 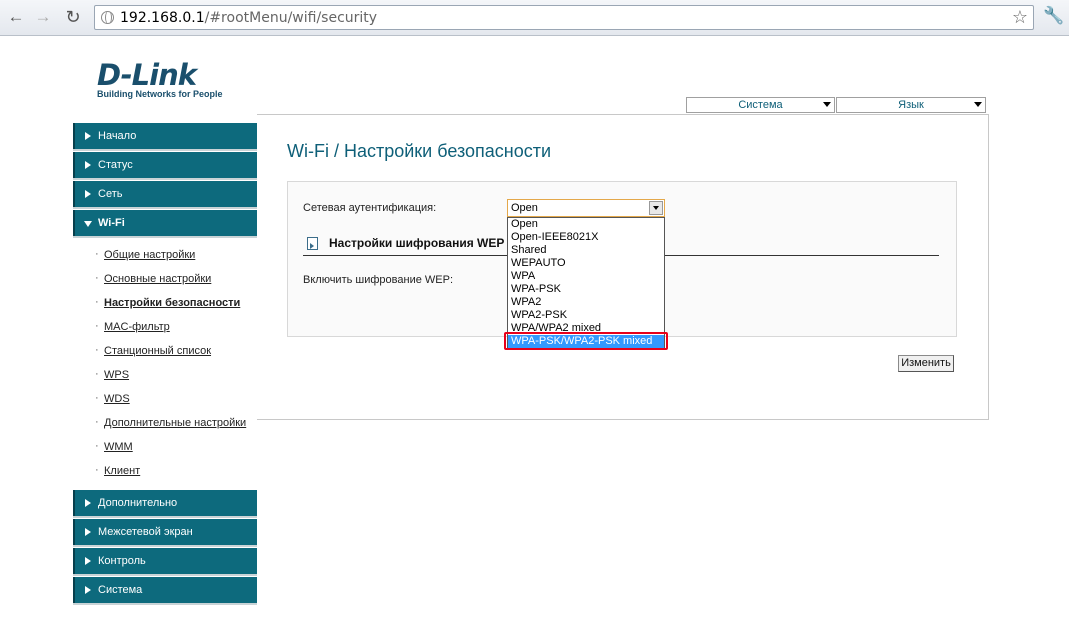 What do you see at coordinates (107, 17) in the screenshot?
I see `globe-icon` at bounding box center [107, 17].